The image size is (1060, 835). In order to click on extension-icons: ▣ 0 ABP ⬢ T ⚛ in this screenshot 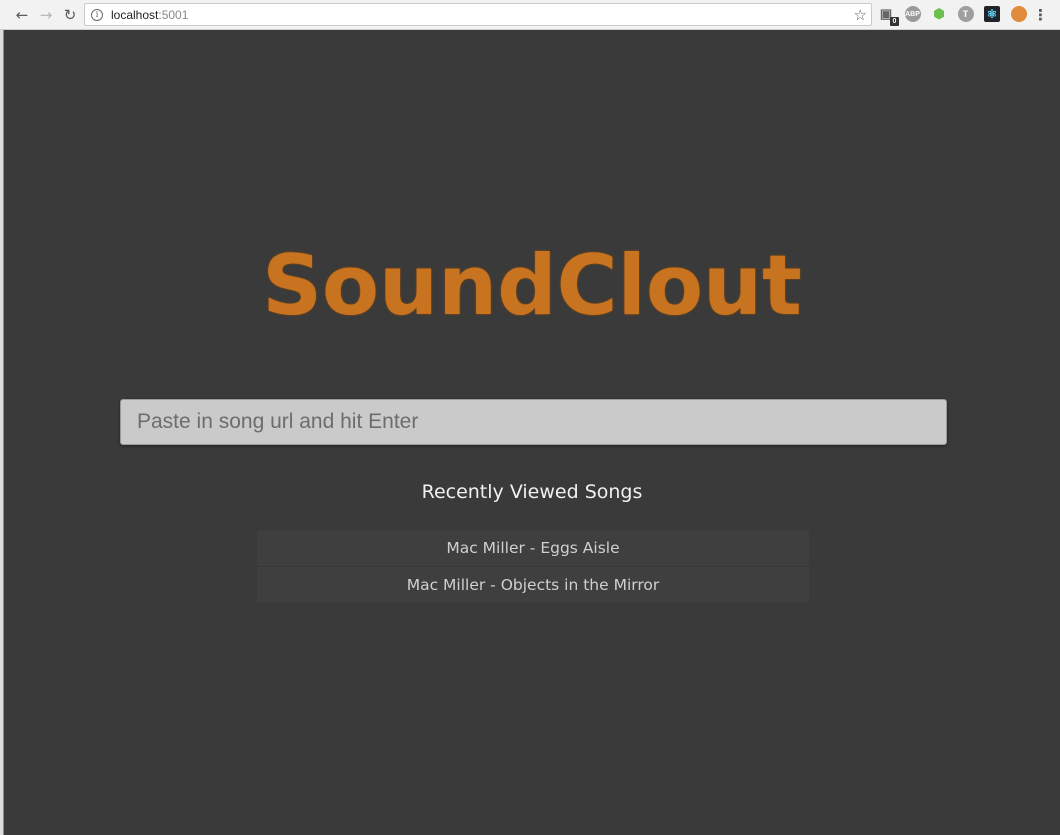, I will do `click(957, 16)`.